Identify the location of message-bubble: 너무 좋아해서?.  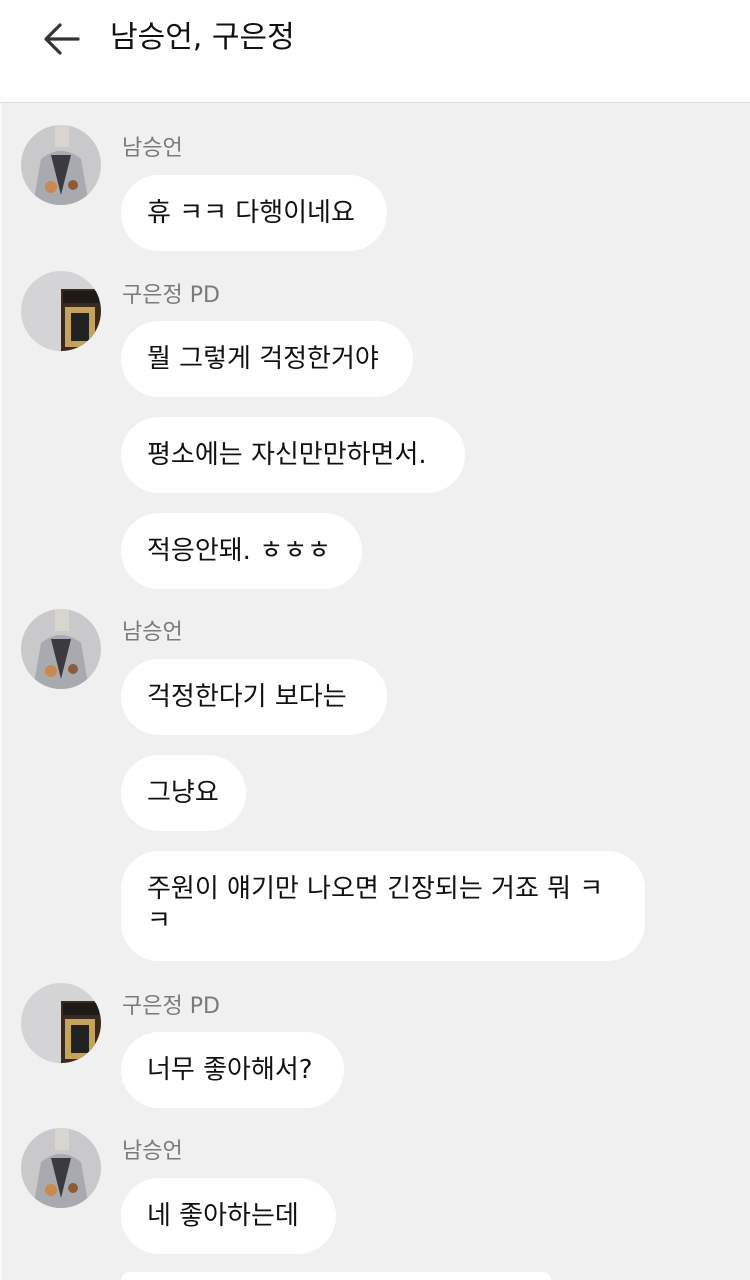
(232, 1070).